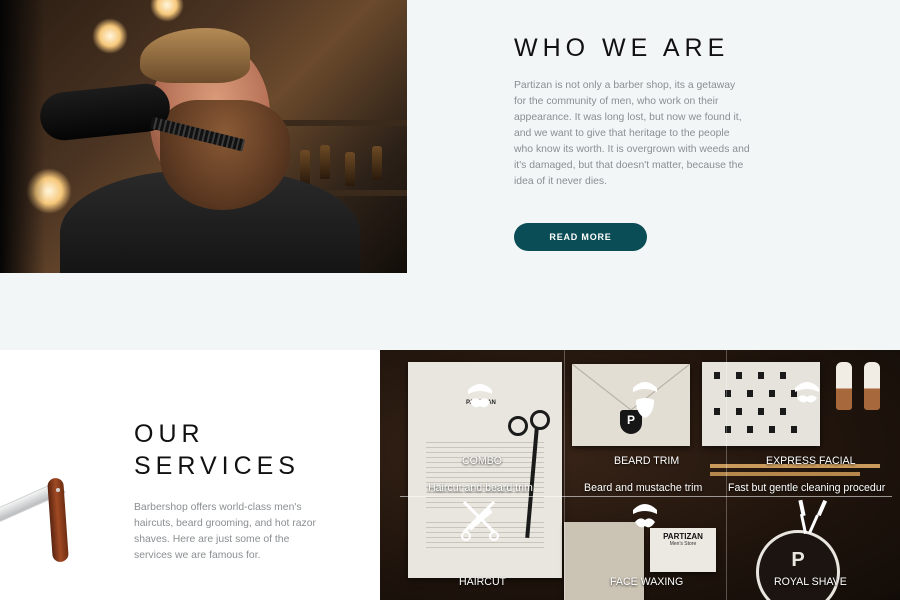  What do you see at coordinates (813, 516) in the screenshot?
I see `razors-icon` at bounding box center [813, 516].